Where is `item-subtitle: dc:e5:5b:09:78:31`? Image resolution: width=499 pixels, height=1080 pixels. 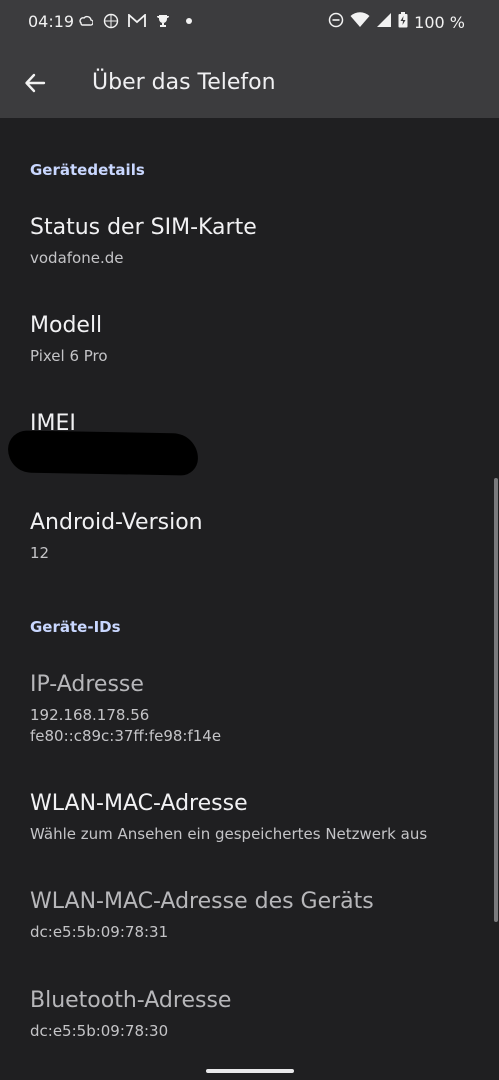
item-subtitle: dc:e5:5b:09:78:31 is located at coordinates (99, 932).